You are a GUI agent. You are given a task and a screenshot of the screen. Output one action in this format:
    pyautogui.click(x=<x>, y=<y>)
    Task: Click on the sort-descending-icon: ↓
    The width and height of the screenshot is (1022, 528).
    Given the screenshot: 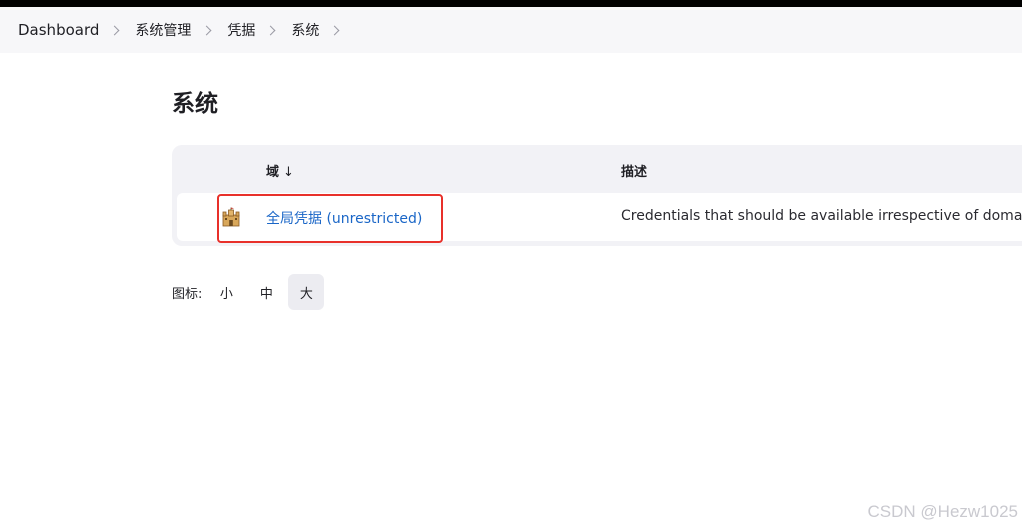 What is the action you would take?
    pyautogui.click(x=288, y=172)
    